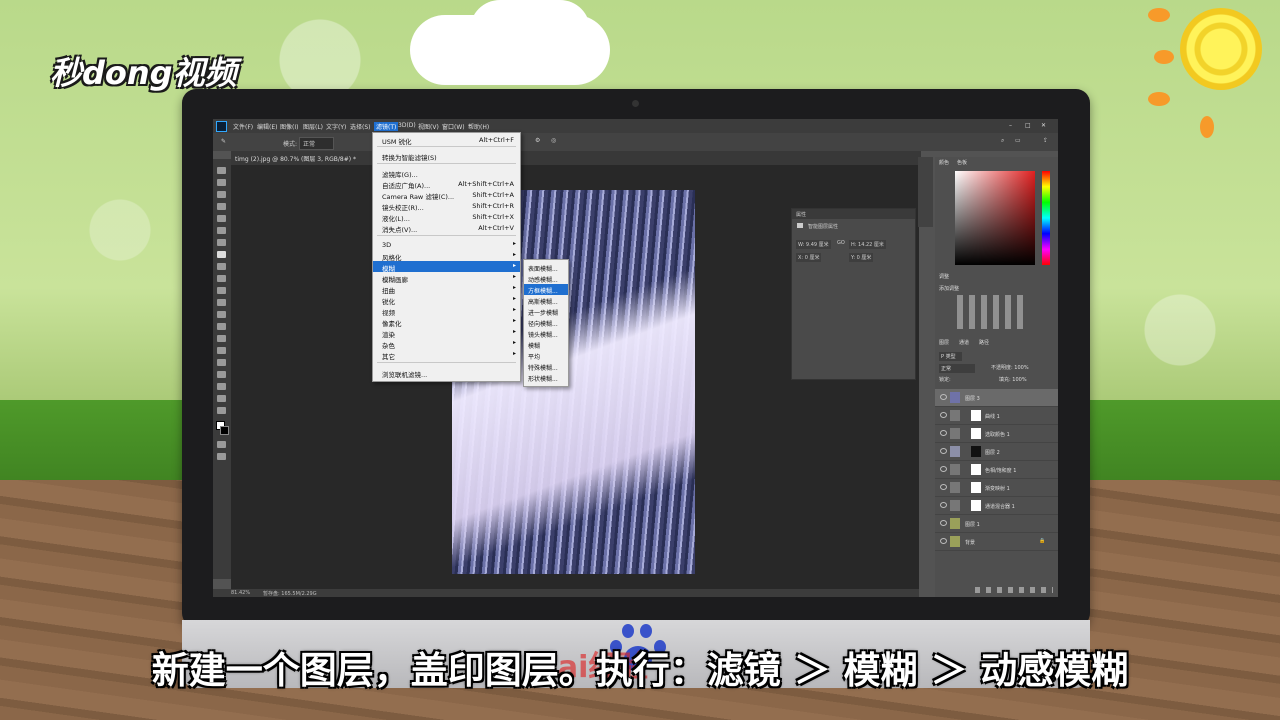  What do you see at coordinates (221, 374) in the screenshot?
I see `shape-tool-icon` at bounding box center [221, 374].